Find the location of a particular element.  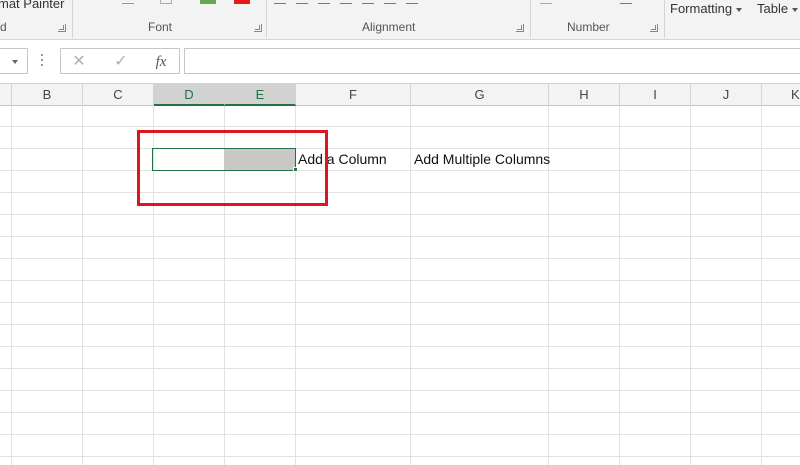

align-right-icon is located at coordinates (390, 2).